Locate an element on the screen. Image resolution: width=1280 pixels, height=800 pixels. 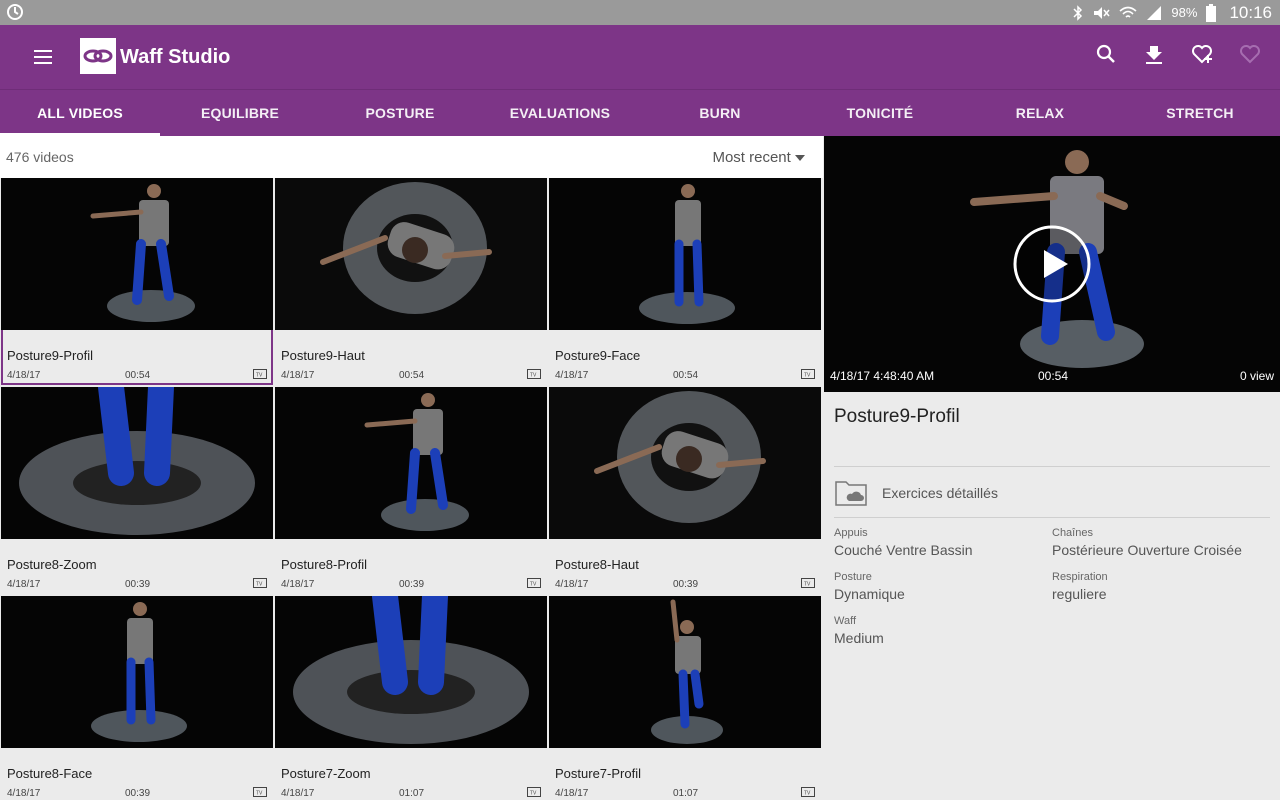
field-value: Dynamique is located at coordinates (869, 594).